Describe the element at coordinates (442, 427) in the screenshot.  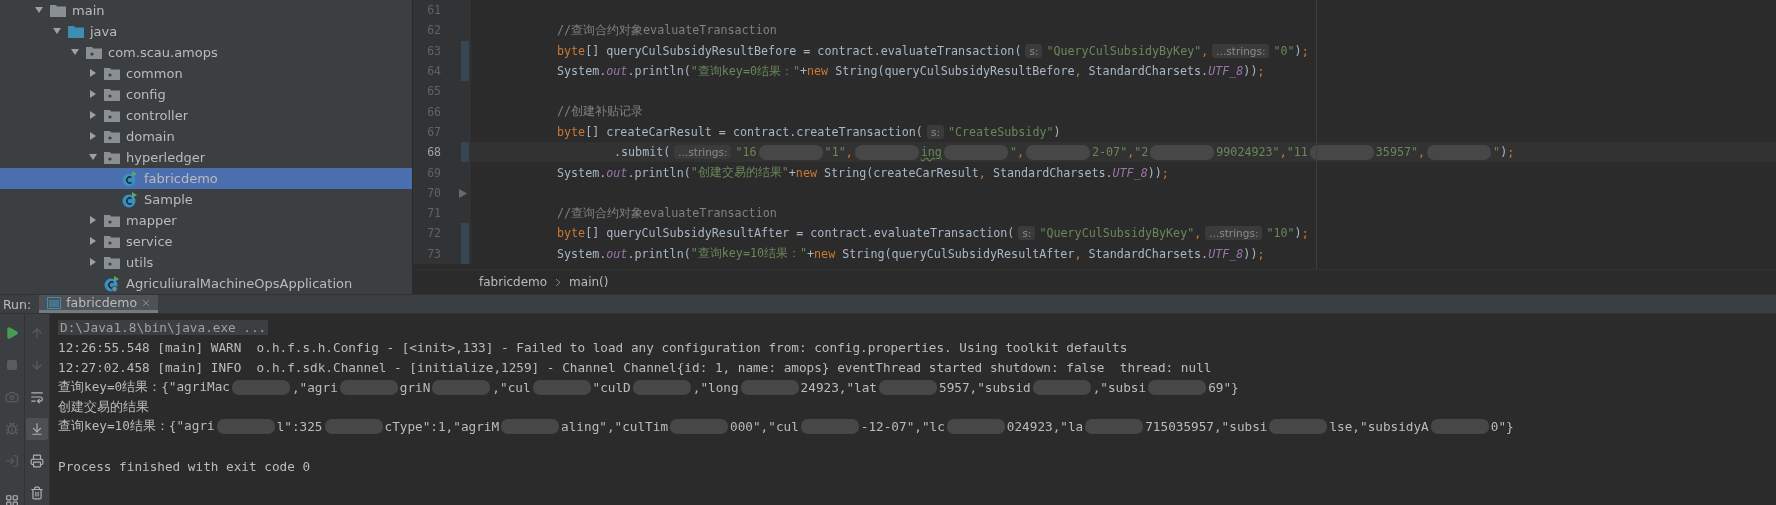
I see `console-output: cType":1,"agriM` at that location.